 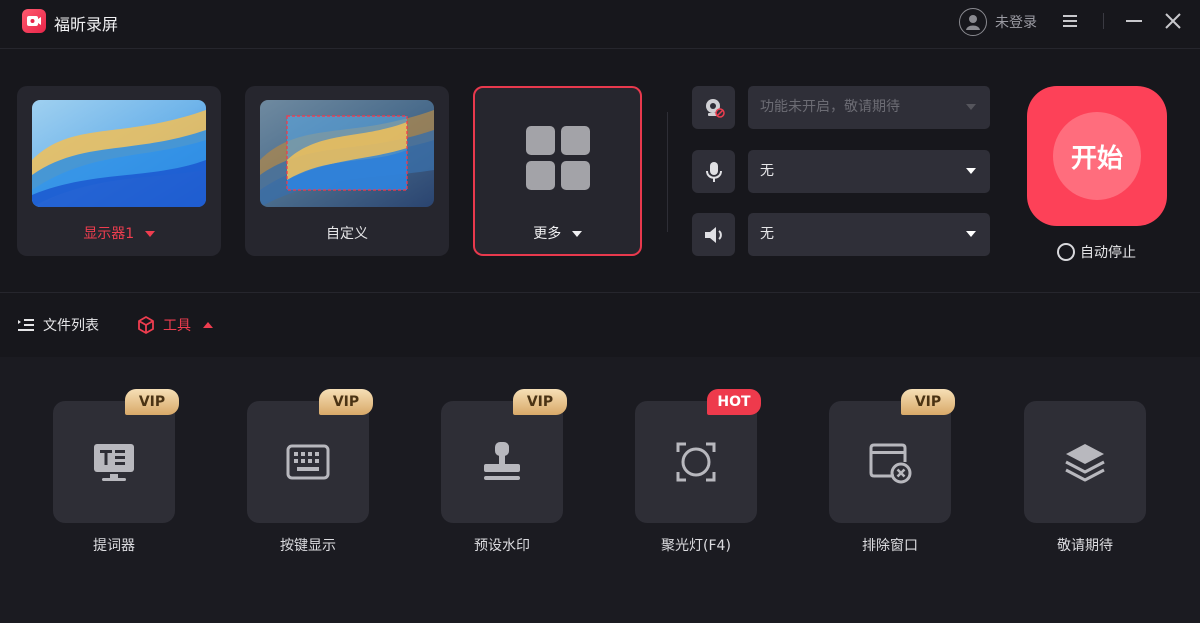 What do you see at coordinates (600, 22) in the screenshot?
I see `title-bar: 福昕录屏 未登录` at bounding box center [600, 22].